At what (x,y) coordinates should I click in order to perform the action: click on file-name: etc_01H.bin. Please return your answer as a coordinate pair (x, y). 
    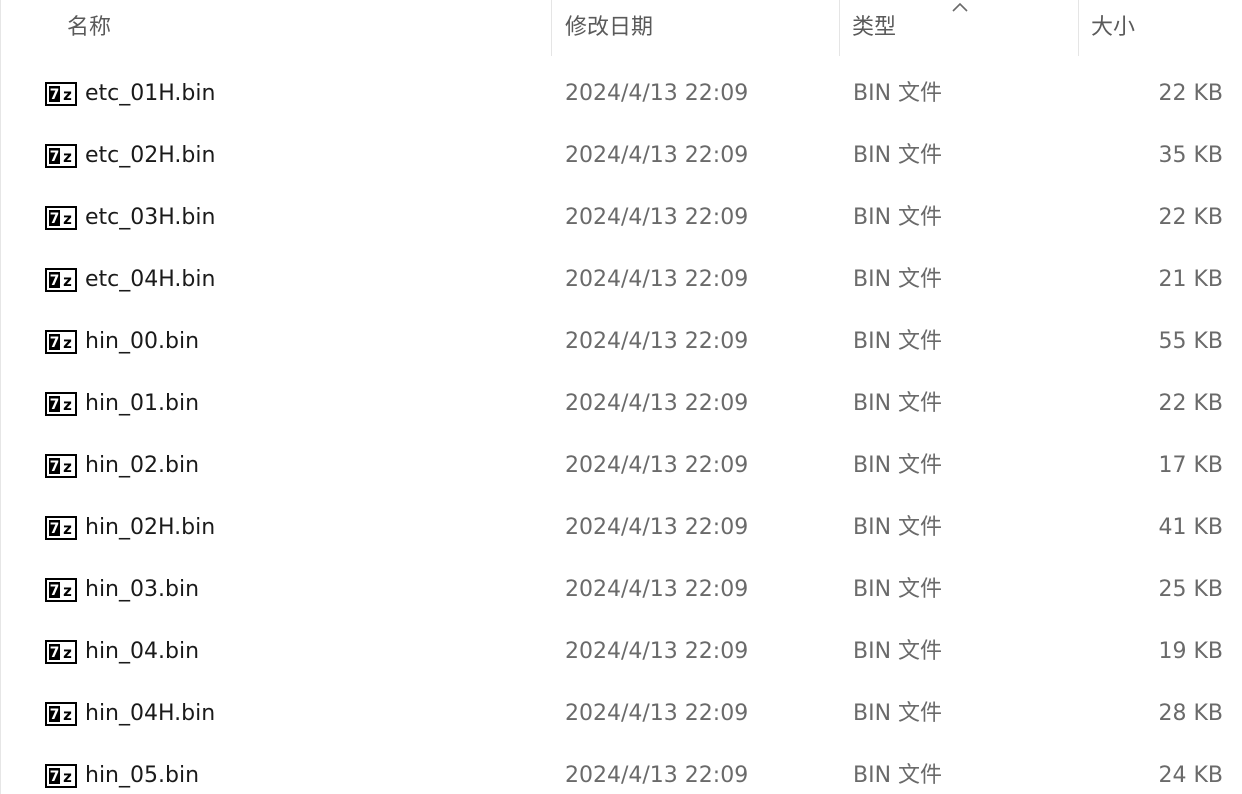
    Looking at the image, I should click on (150, 93).